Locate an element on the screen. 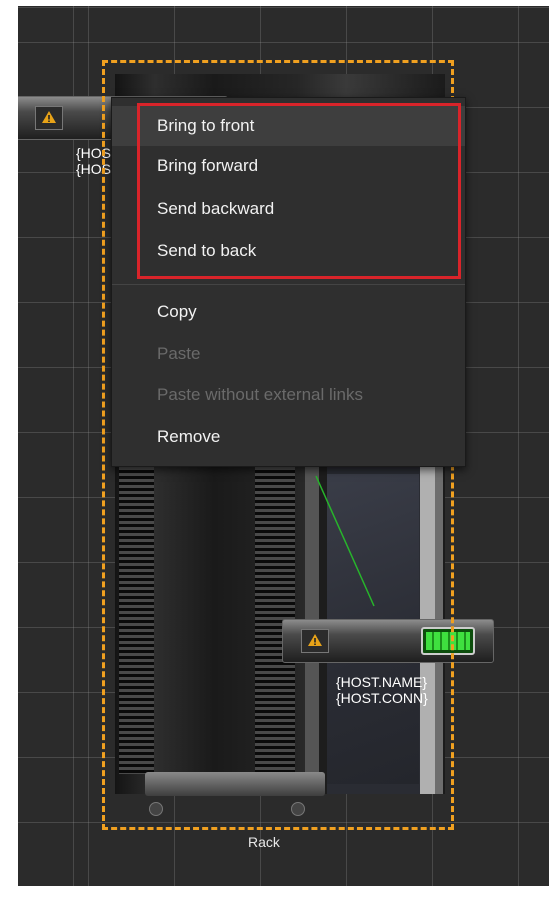 This screenshot has width=549, height=897. menu-item-copy: Copy is located at coordinates (288, 312).